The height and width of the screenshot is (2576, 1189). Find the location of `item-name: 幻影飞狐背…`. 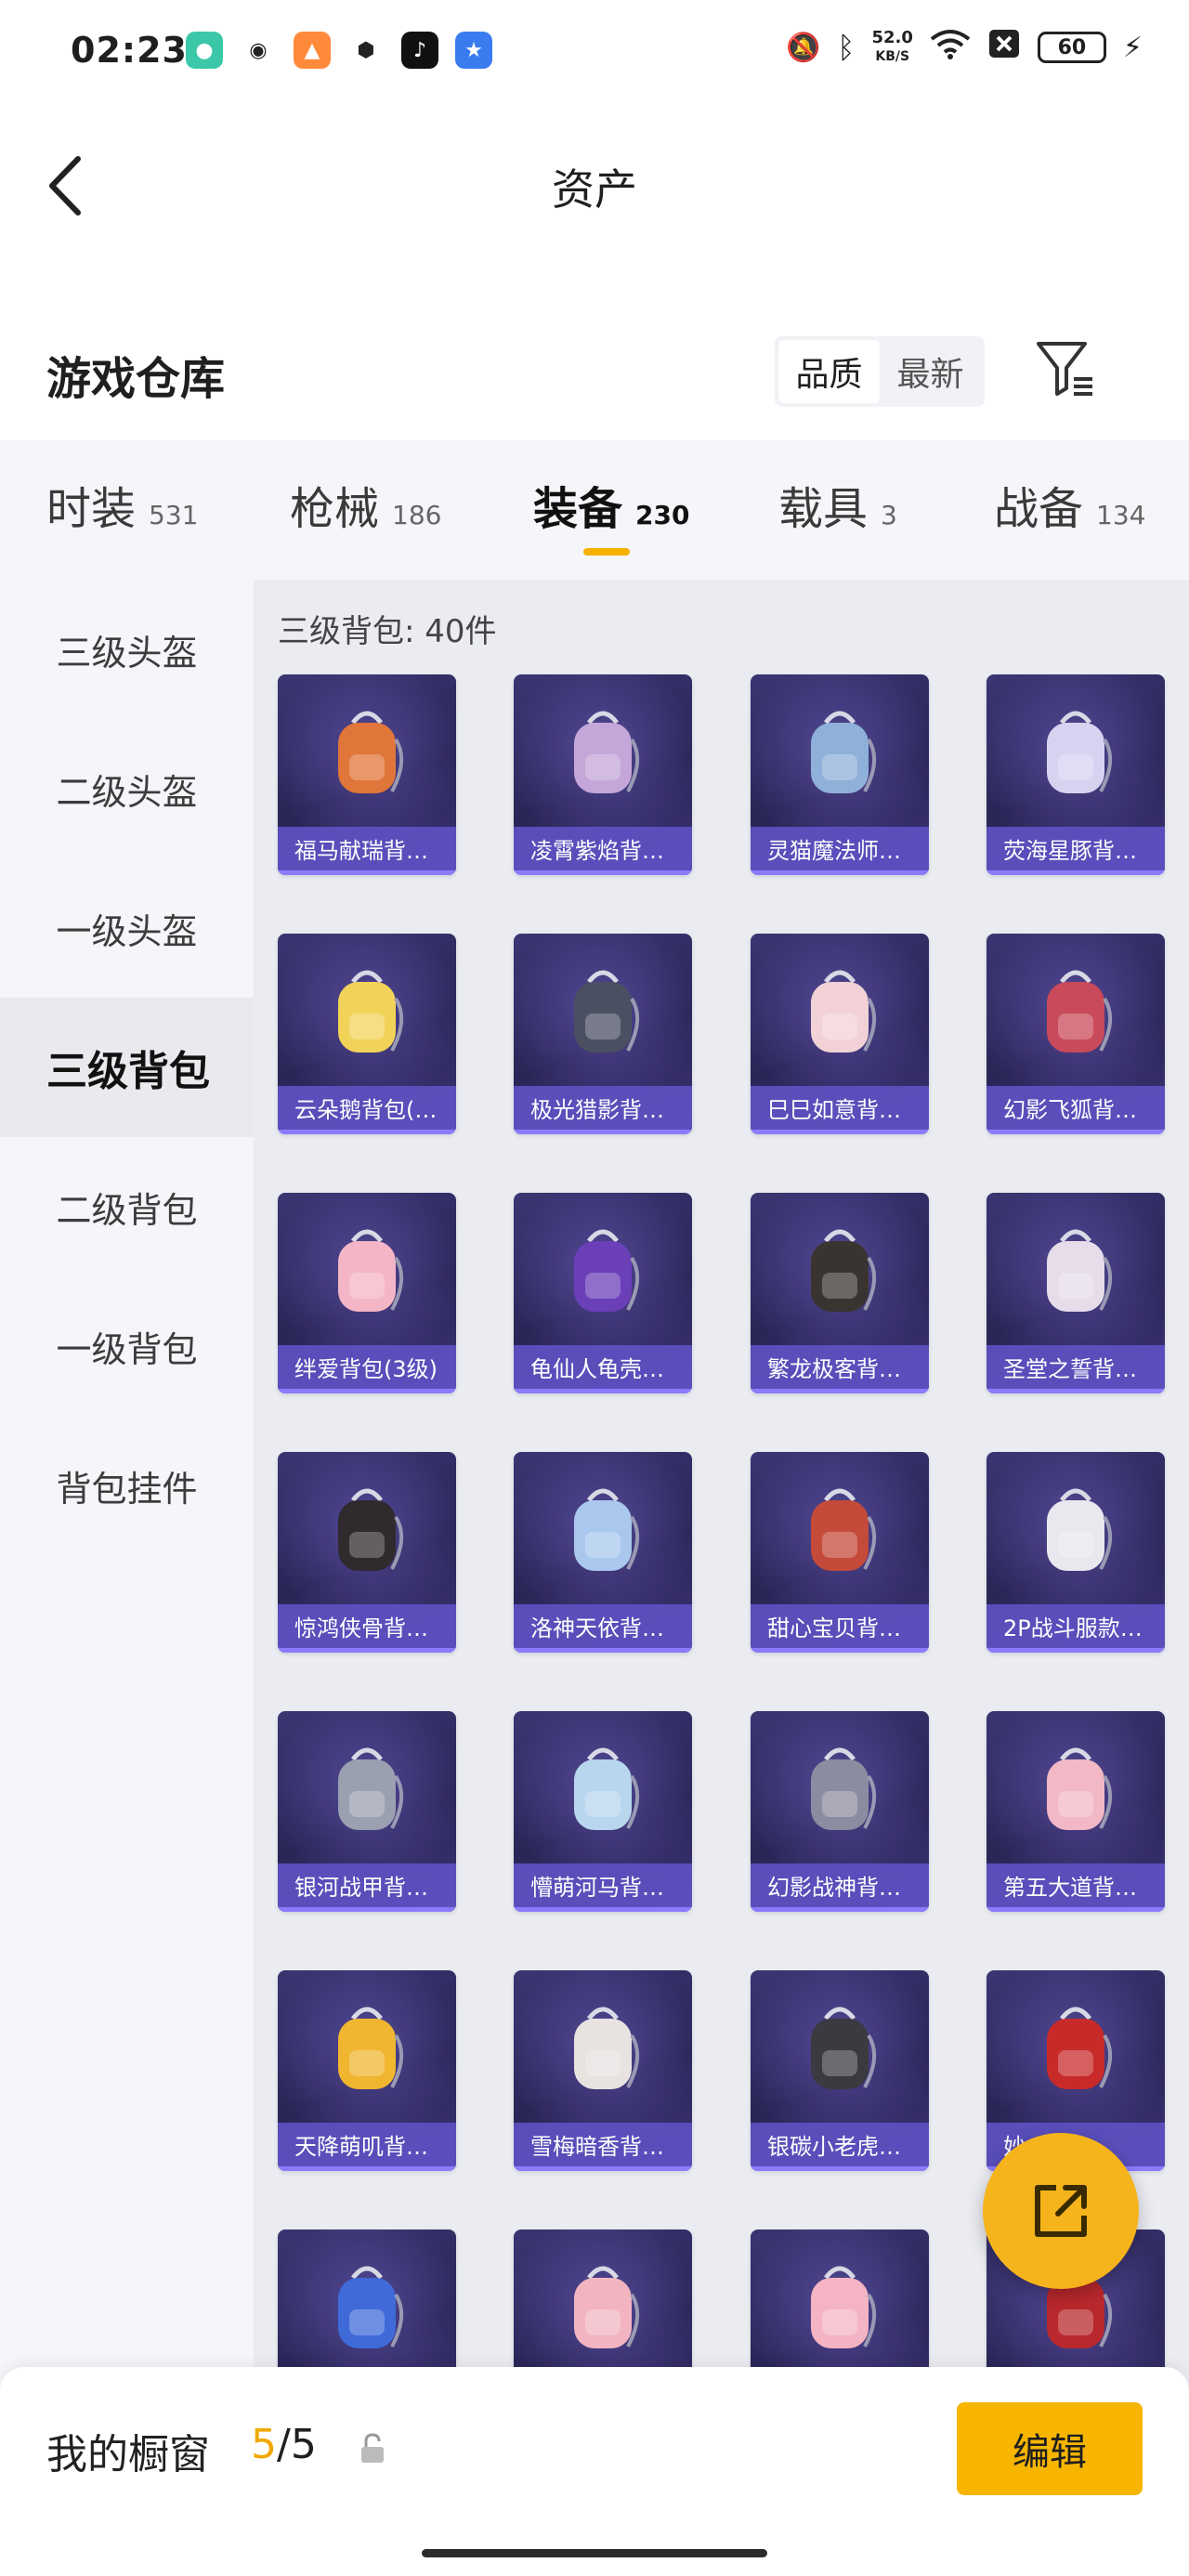

item-name: 幻影飞狐背… is located at coordinates (1075, 1110).